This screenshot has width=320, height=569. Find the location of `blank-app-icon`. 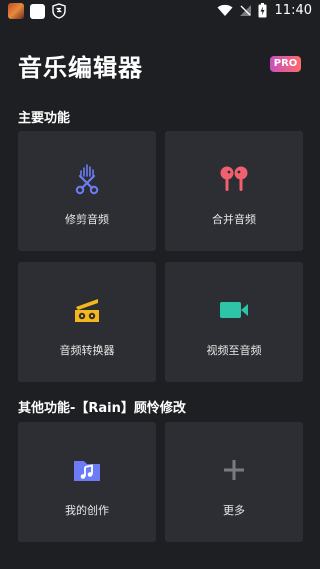

blank-app-icon is located at coordinates (37, 11).